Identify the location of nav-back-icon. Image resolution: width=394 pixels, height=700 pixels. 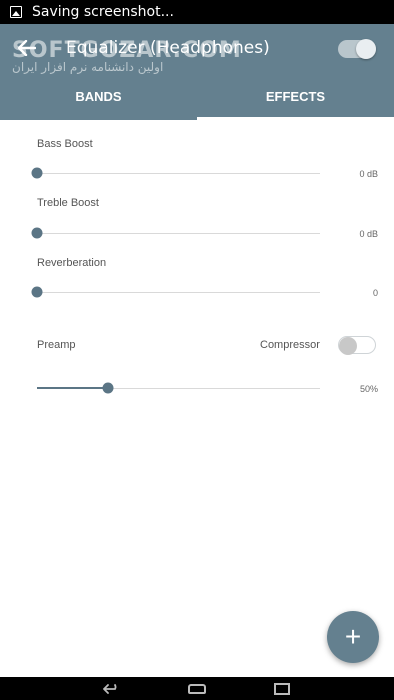
(110, 688).